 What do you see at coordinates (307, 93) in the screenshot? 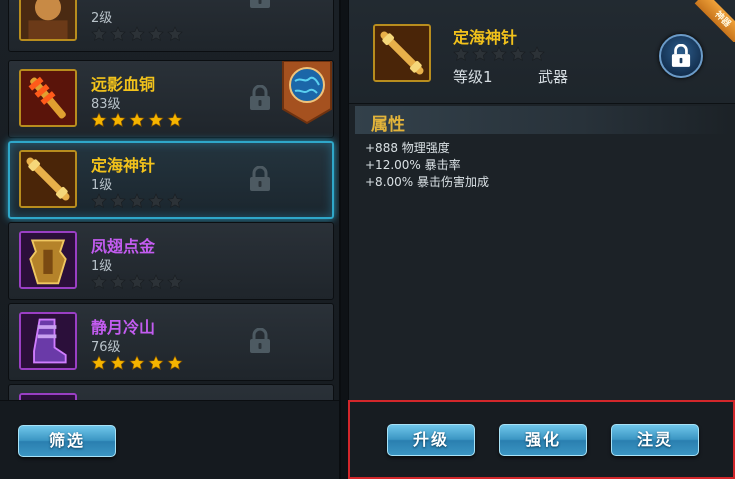
I see `globe-medal-icon` at bounding box center [307, 93].